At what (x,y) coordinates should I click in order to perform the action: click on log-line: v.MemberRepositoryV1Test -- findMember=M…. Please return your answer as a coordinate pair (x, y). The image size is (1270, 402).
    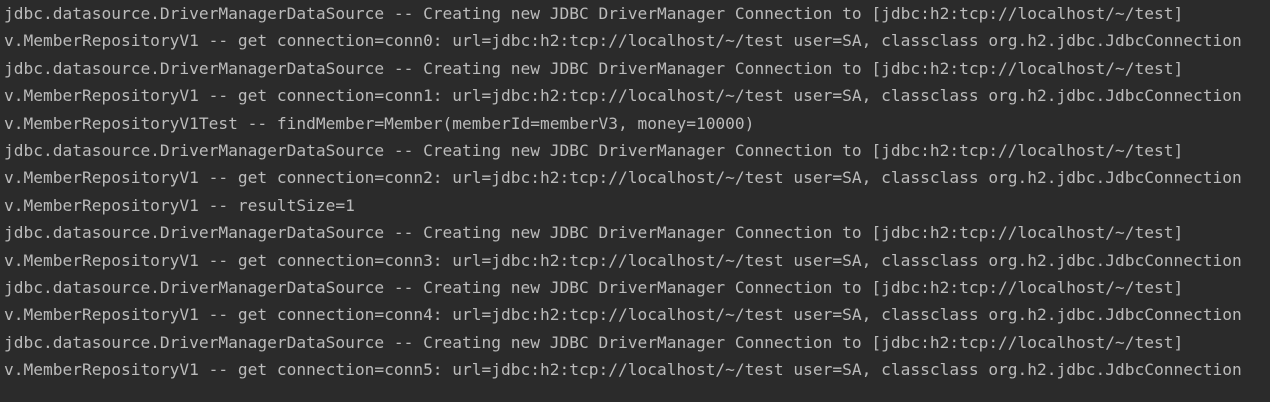
    Looking at the image, I should click on (379, 123).